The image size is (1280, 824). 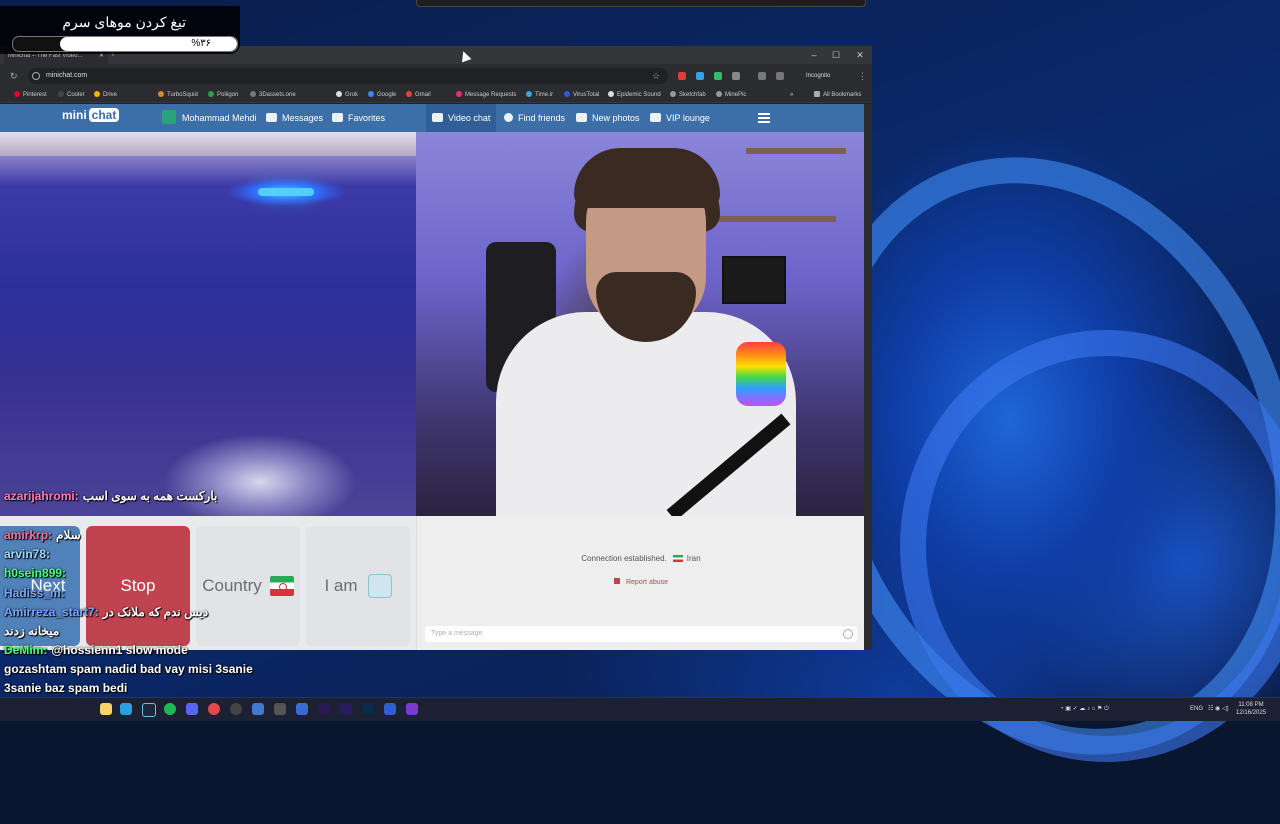 I want to click on extensions-puzzle-icon, so click(x=736, y=76).